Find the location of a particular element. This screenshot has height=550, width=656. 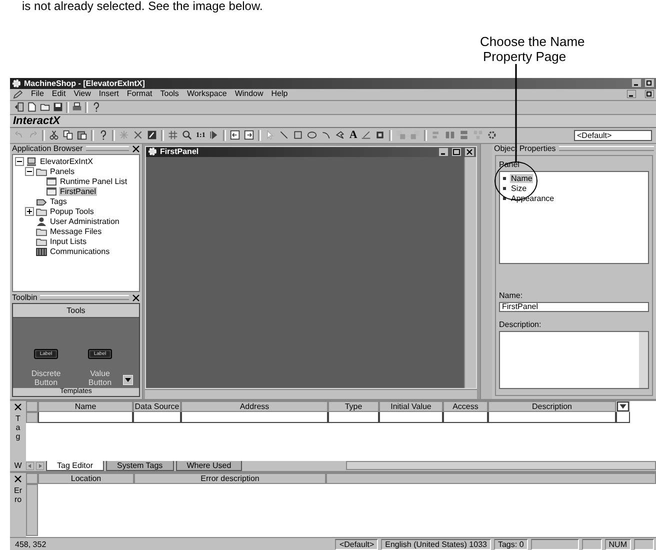

menu-item: Window is located at coordinates (249, 94).